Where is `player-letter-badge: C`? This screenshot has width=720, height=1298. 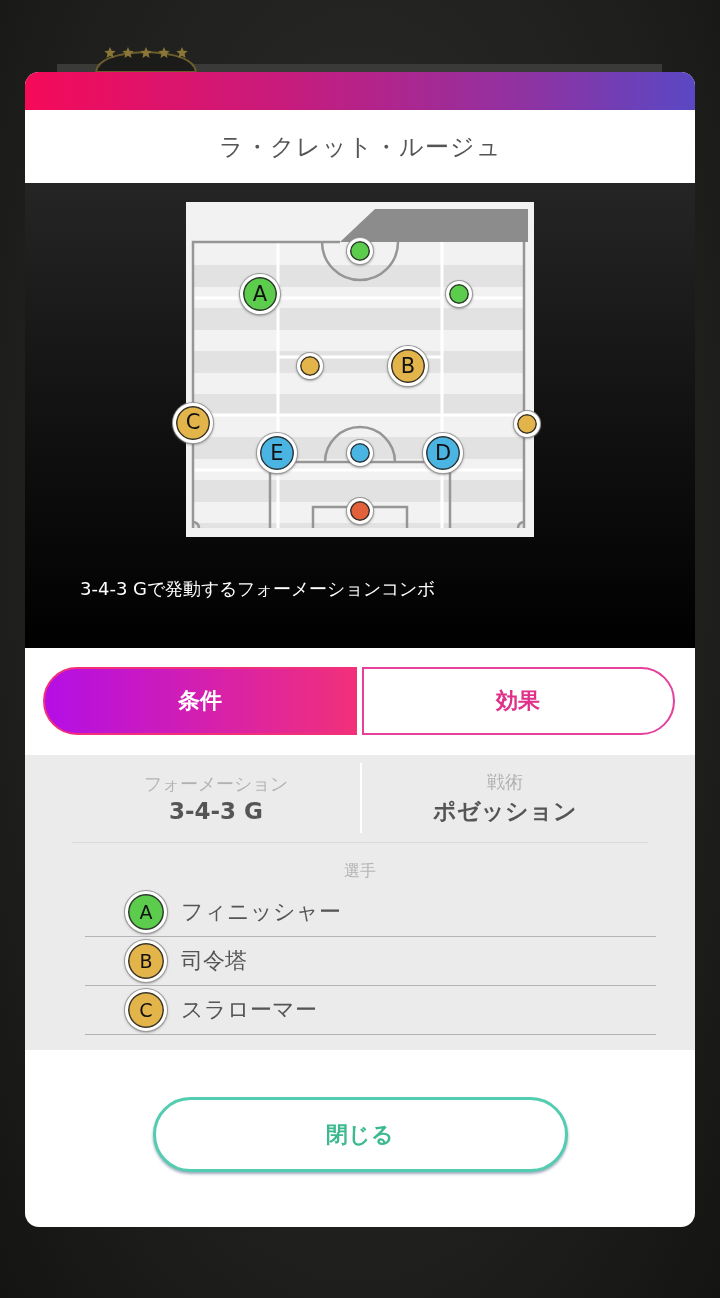 player-letter-badge: C is located at coordinates (146, 1010).